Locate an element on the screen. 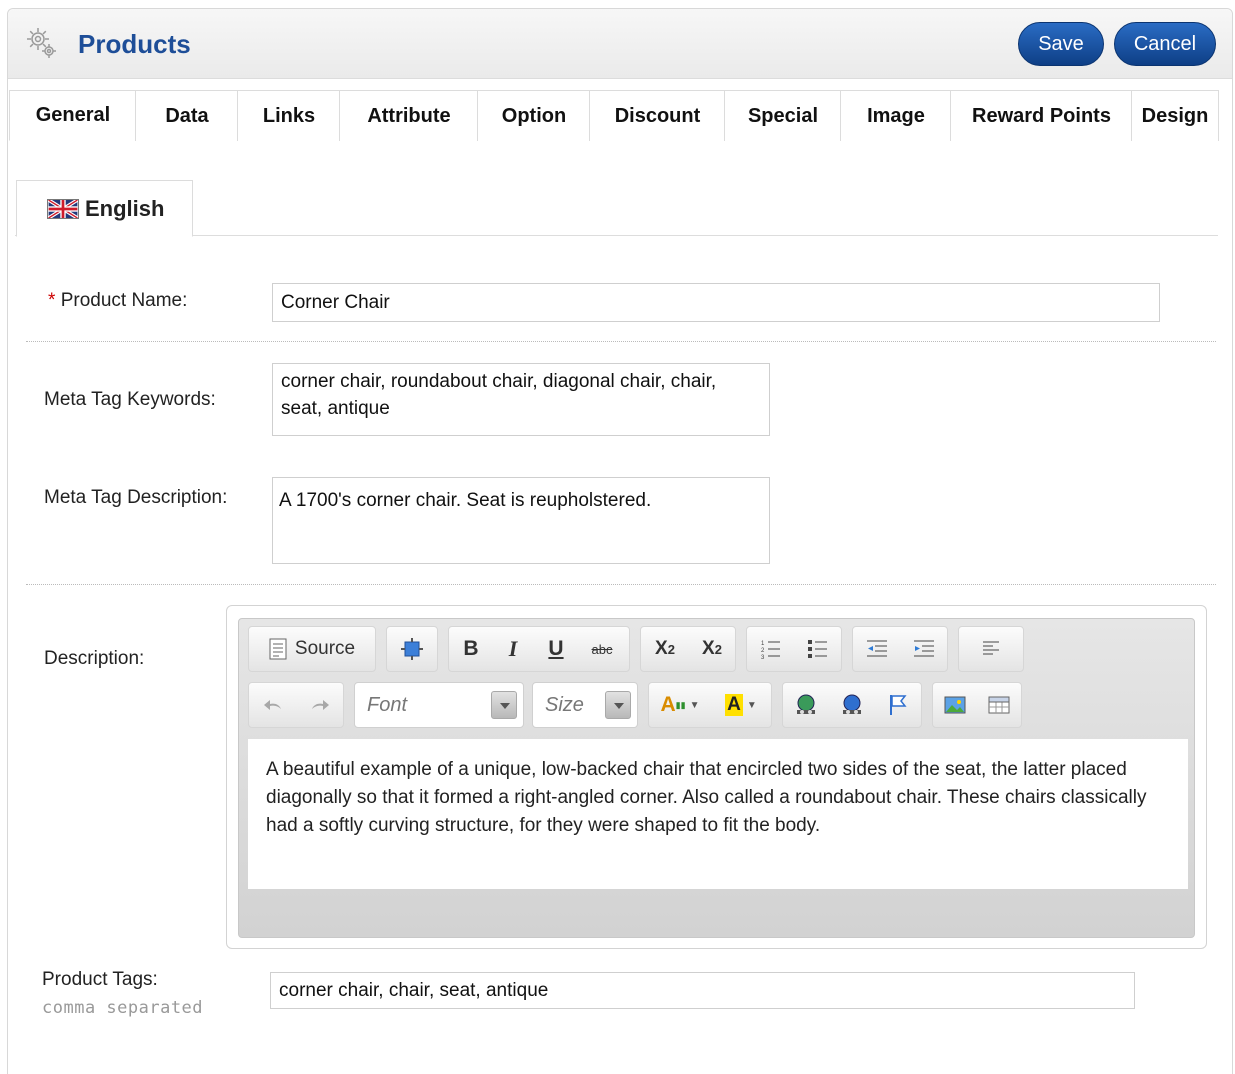  font-select: Font is located at coordinates (439, 705).